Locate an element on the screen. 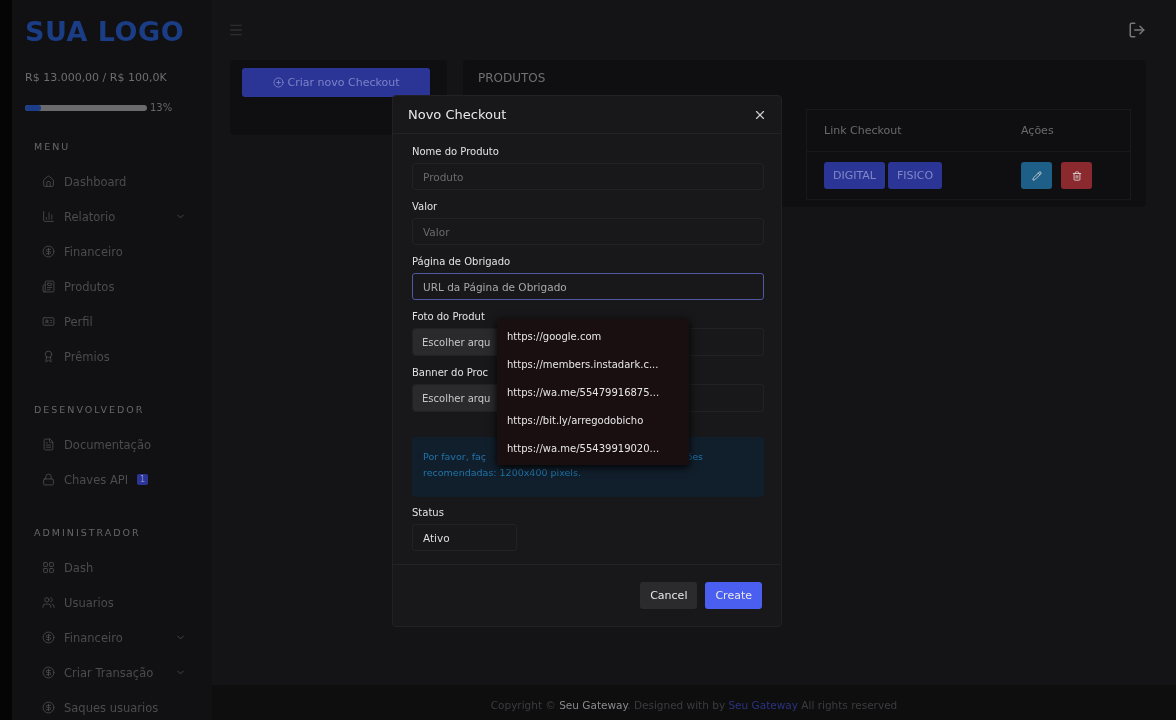  section-title: MENU is located at coordinates (53, 146).